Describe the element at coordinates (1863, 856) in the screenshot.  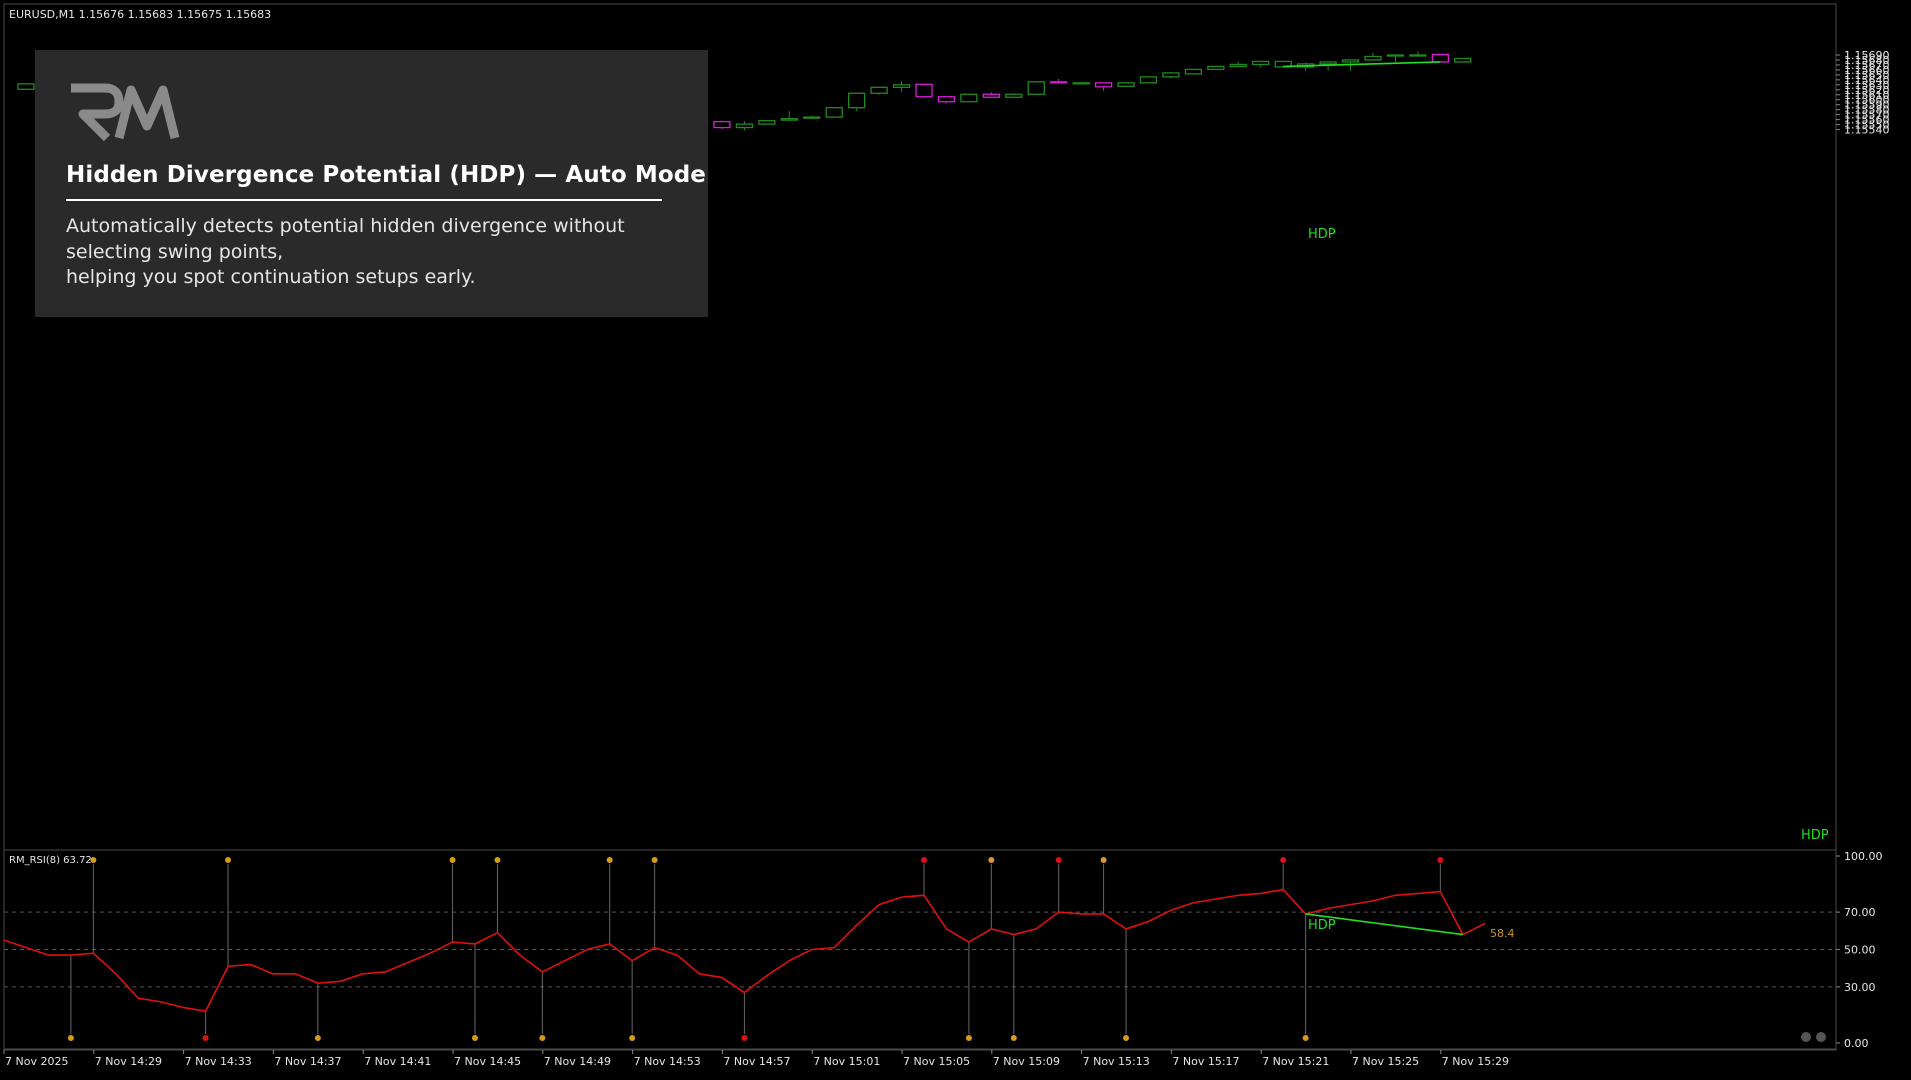
I see `rsi-tick-label: 100.00` at that location.